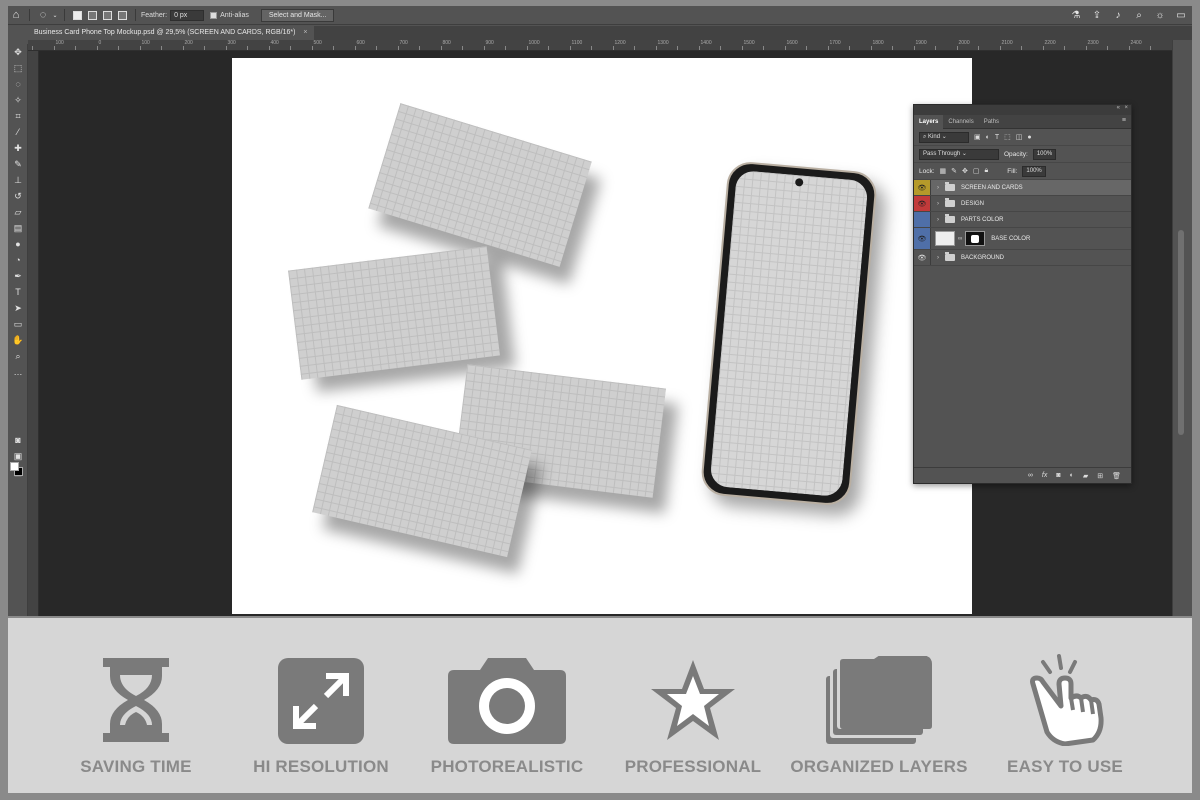  What do you see at coordinates (18, 292) in the screenshot?
I see `type-tool-icon: T` at bounding box center [18, 292].